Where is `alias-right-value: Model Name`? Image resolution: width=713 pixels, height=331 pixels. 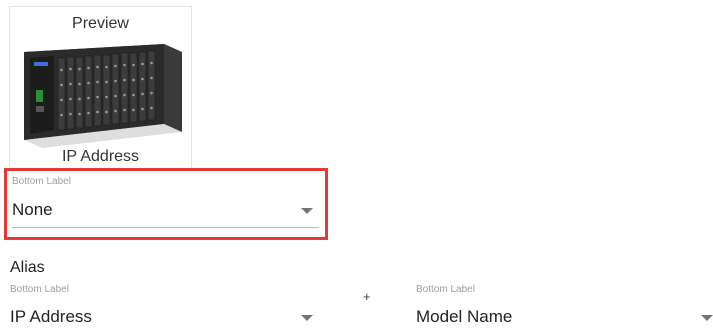
alias-right-value: Model Name is located at coordinates (464, 317).